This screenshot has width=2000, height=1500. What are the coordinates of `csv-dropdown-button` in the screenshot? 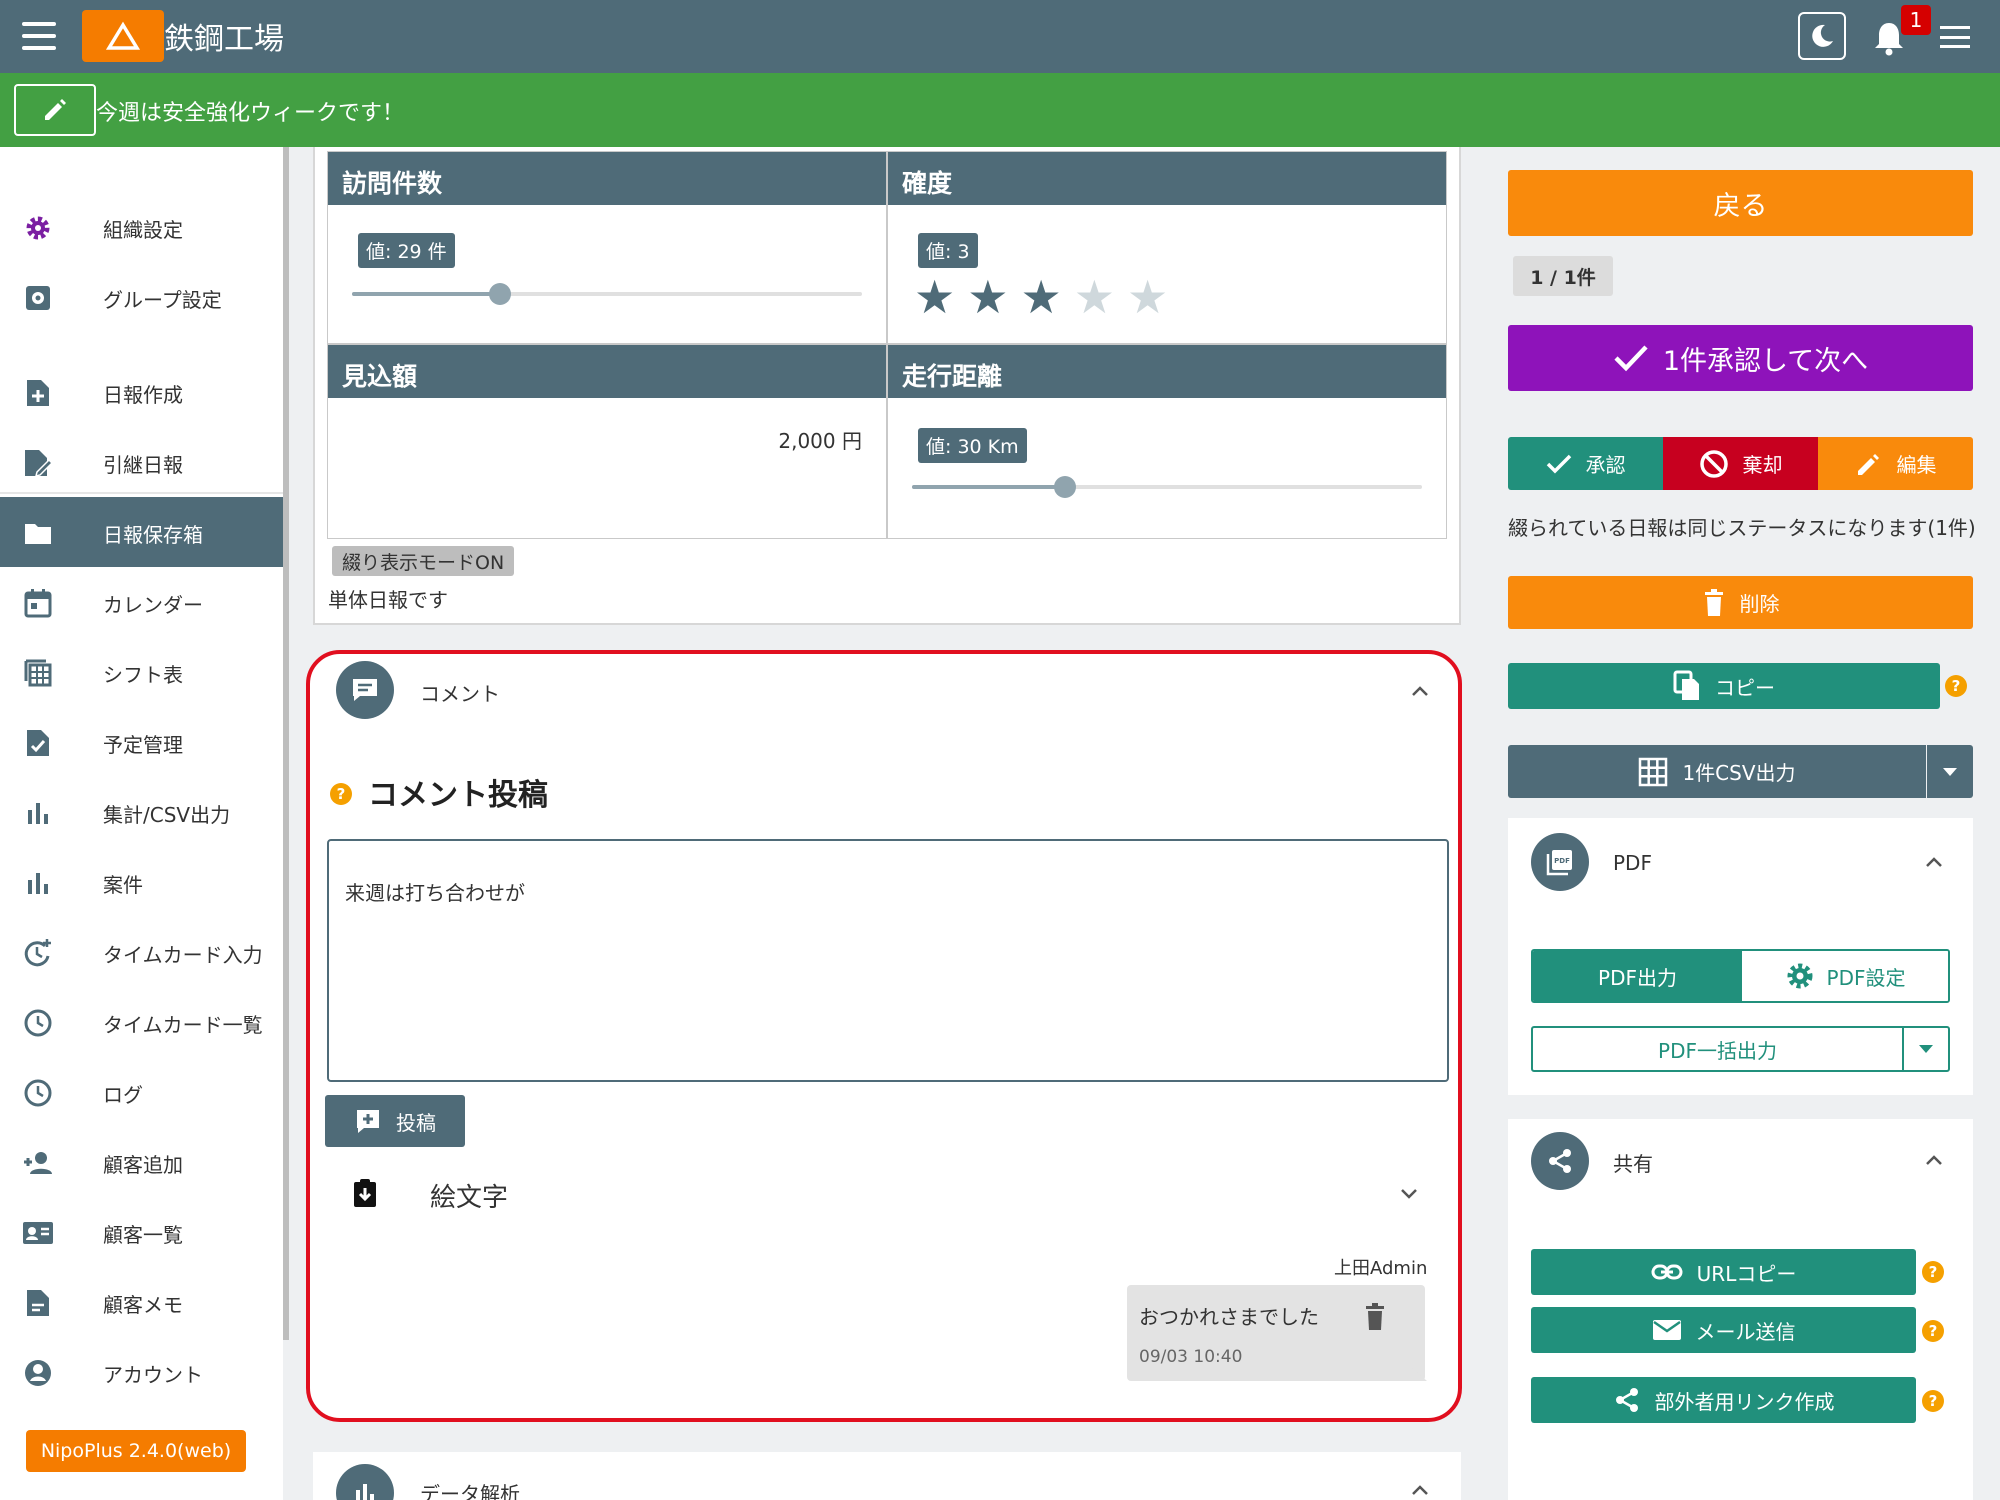 It's located at (1950, 771).